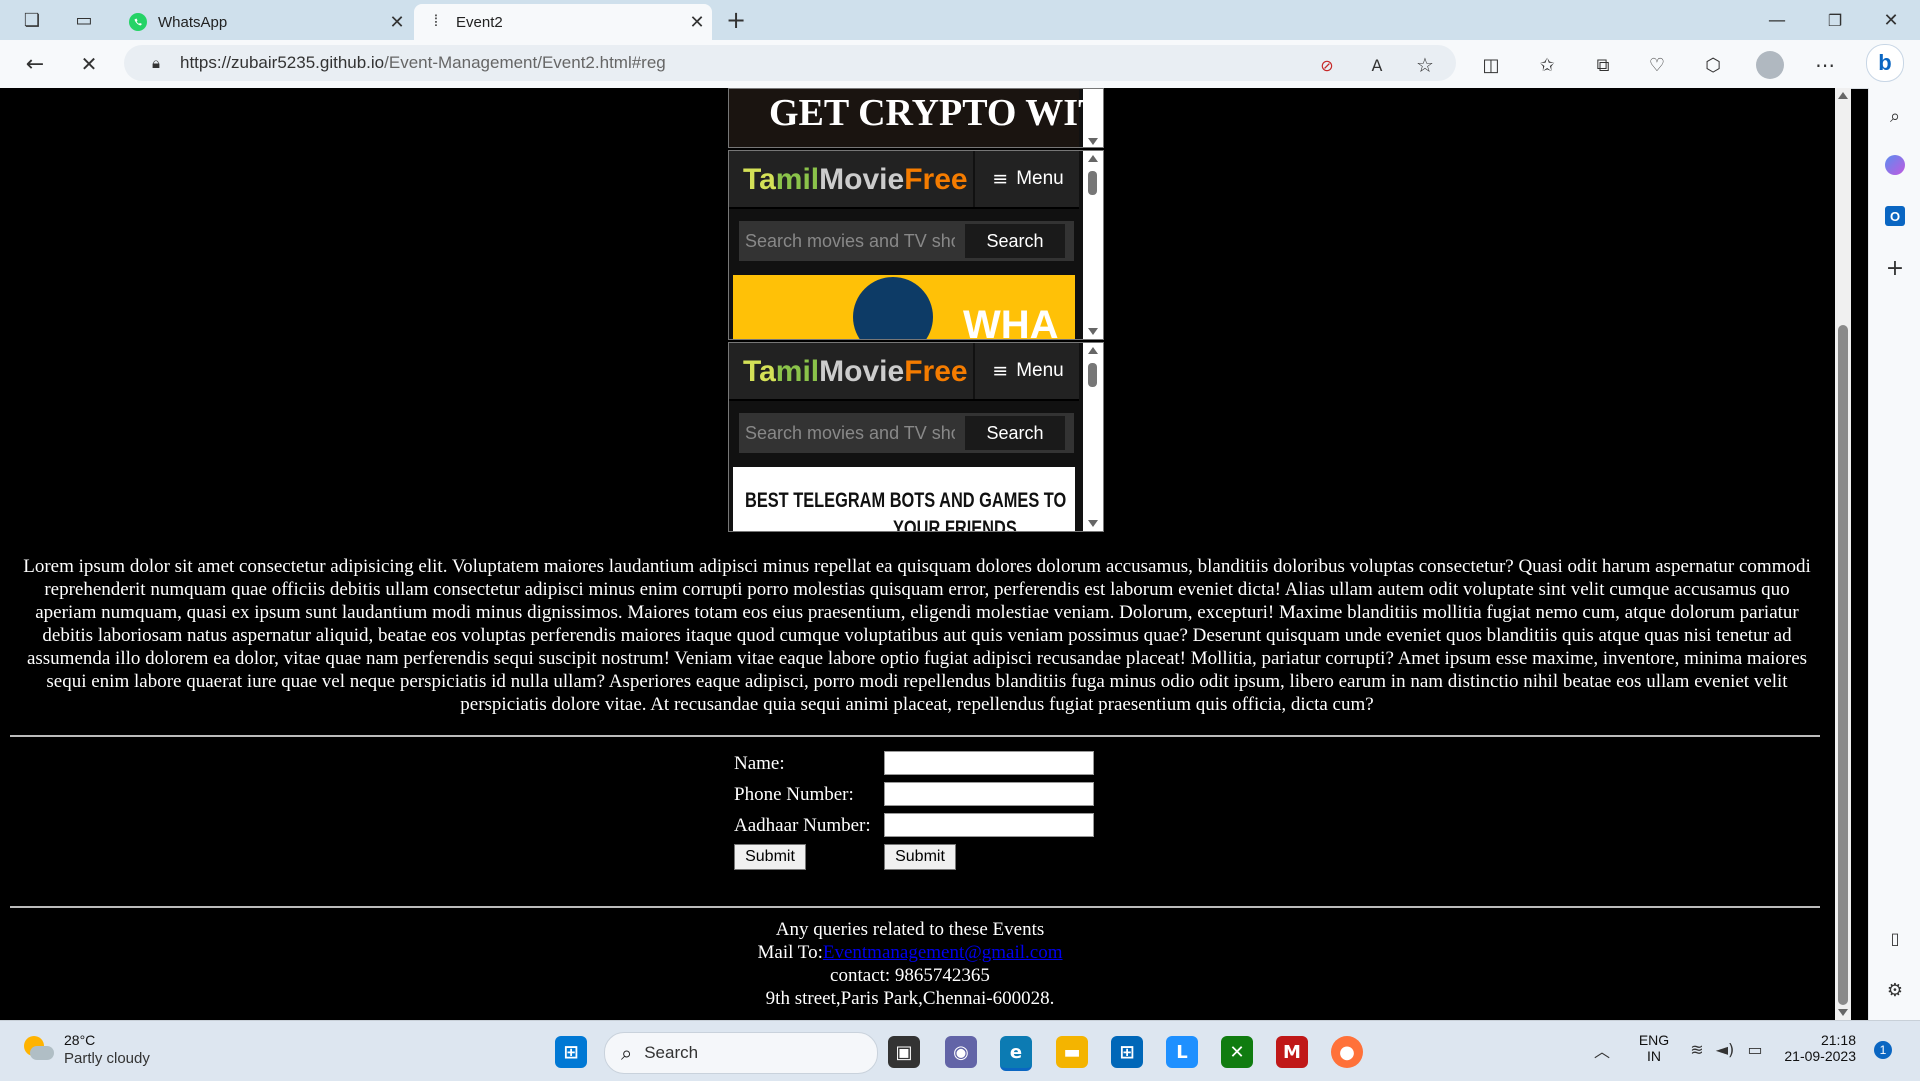 Image resolution: width=1920 pixels, height=1081 pixels. Describe the element at coordinates (1820, 1056) in the screenshot. I see `date: 21-09-2023` at that location.